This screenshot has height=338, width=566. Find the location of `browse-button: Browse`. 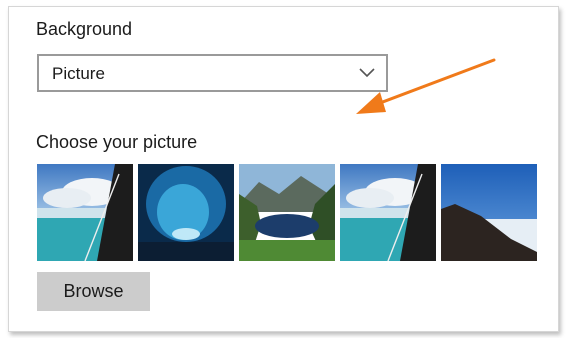

browse-button: Browse is located at coordinates (93, 291).